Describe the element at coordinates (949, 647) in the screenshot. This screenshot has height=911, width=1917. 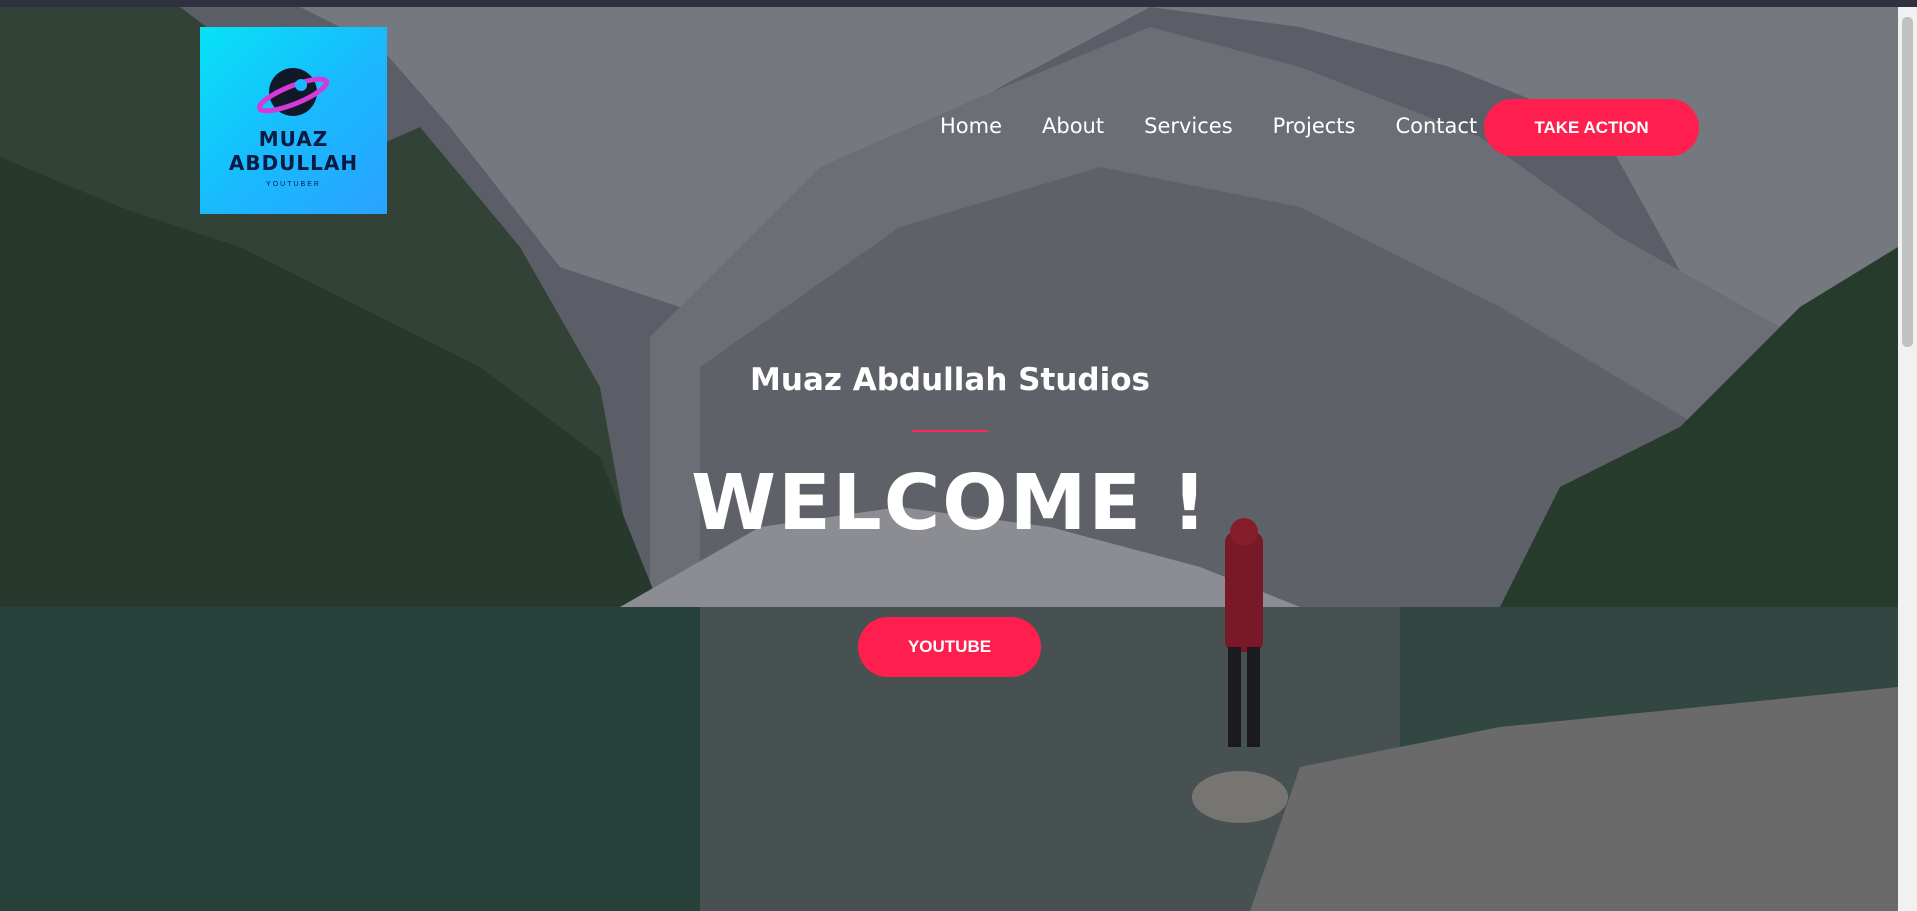
I see `youtube-button: YOUTUBE` at that location.